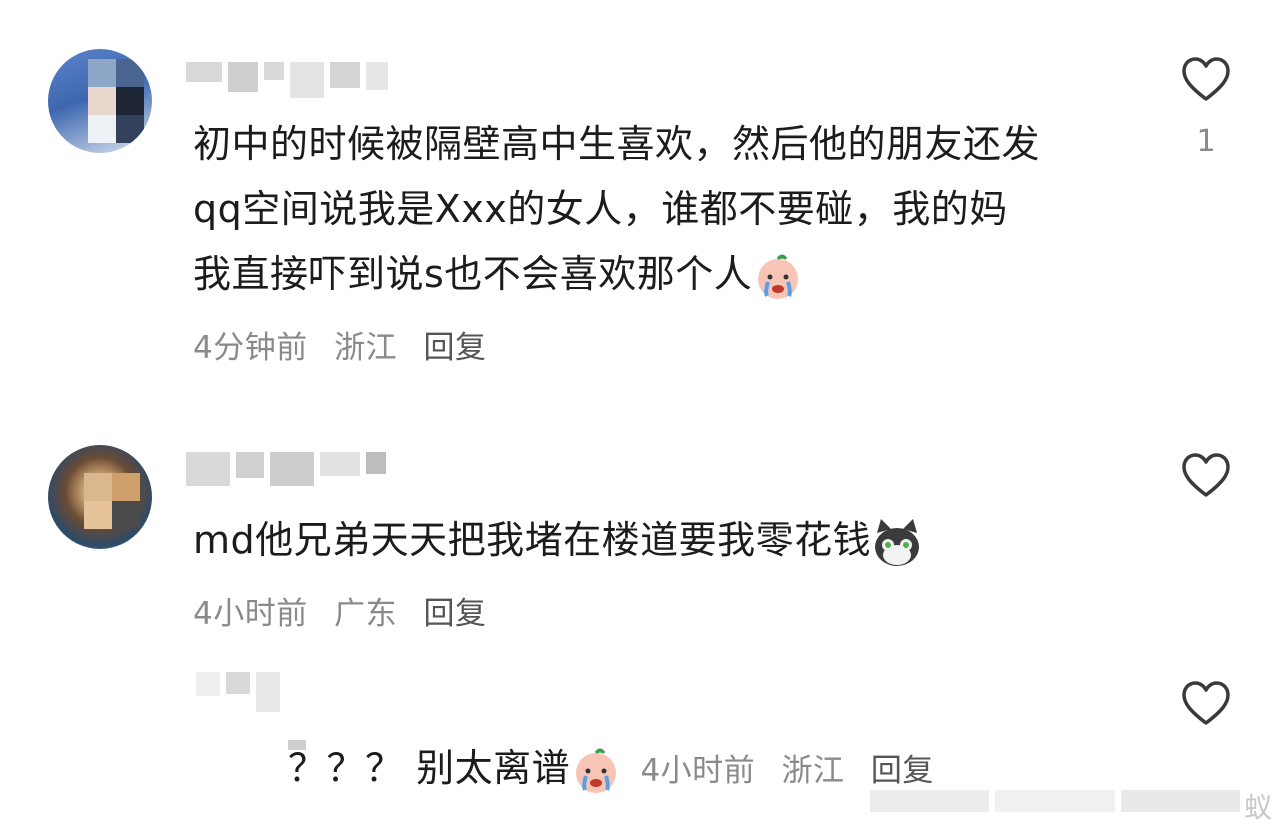 Image resolution: width=1284 pixels, height=835 pixels. I want to click on reply-username, so click(238, 692).